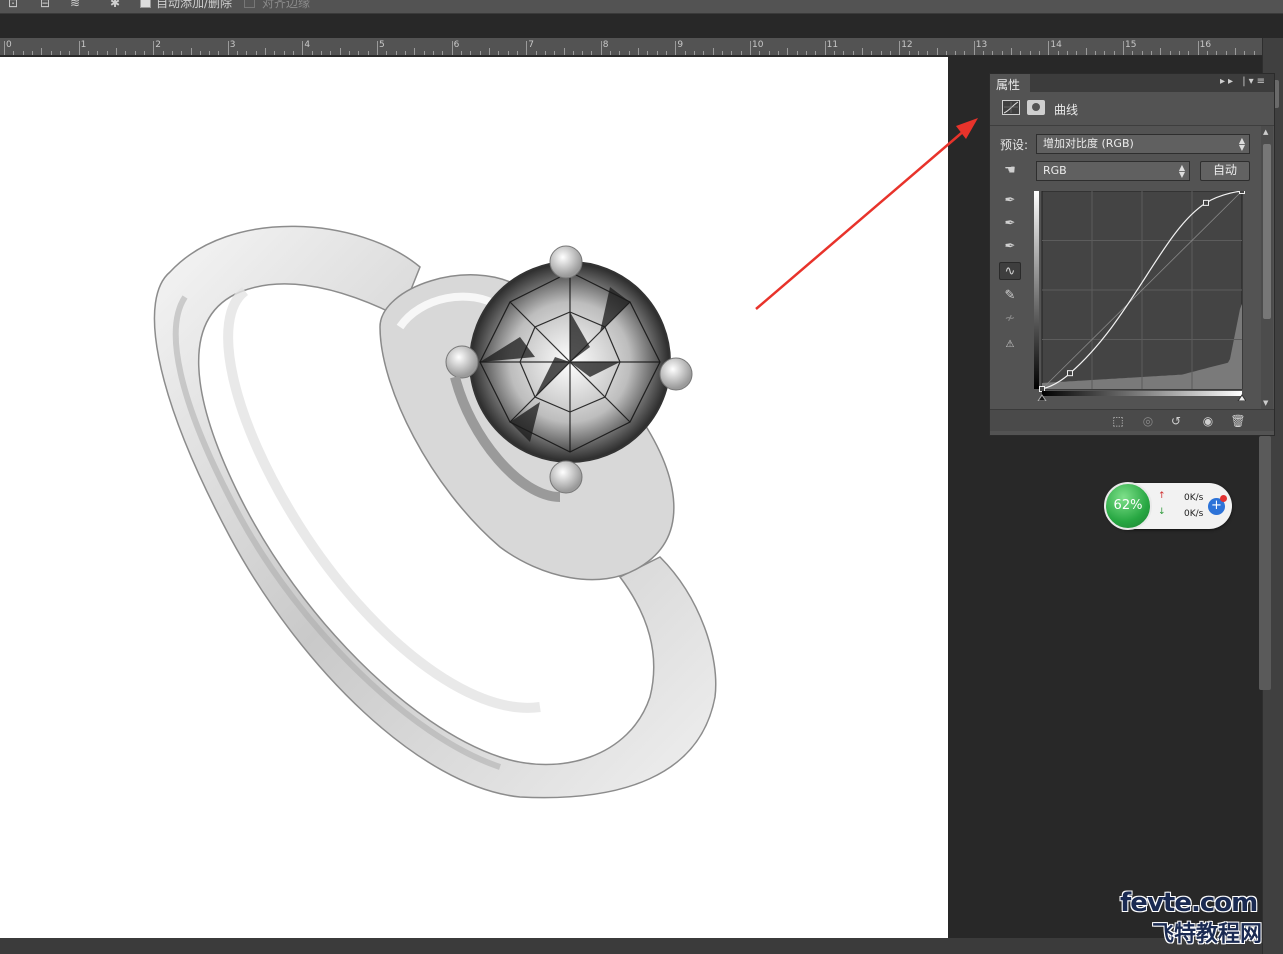 This screenshot has width=1283, height=954. What do you see at coordinates (1208, 421) in the screenshot?
I see `visibility-eye-icon: ◉` at bounding box center [1208, 421].